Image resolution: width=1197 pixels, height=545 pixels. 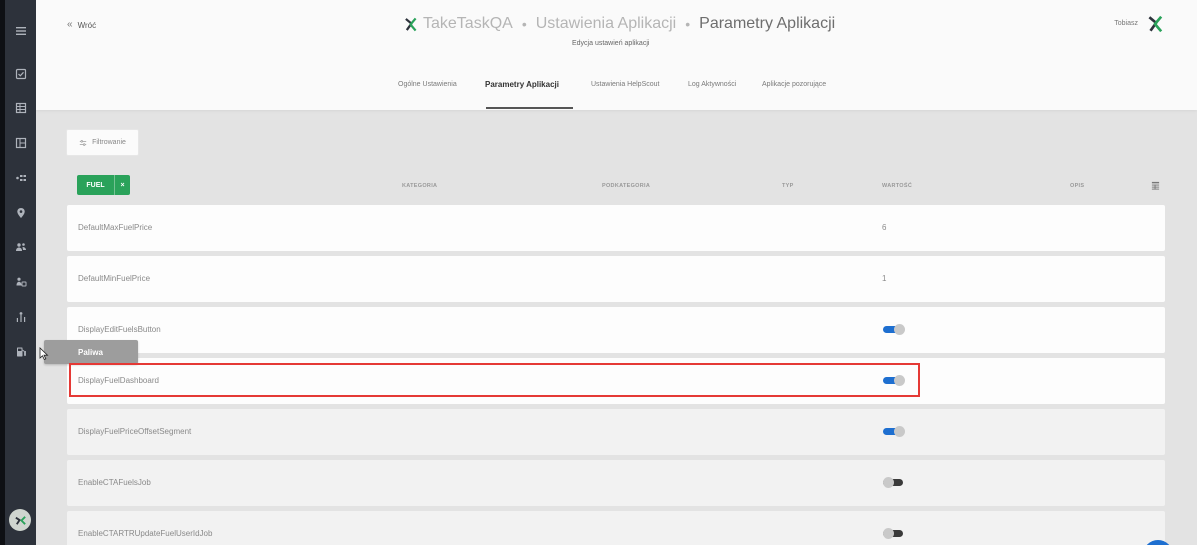 What do you see at coordinates (611, 43) in the screenshot?
I see `page-subtitle: Edycja ustawień aplikacji` at bounding box center [611, 43].